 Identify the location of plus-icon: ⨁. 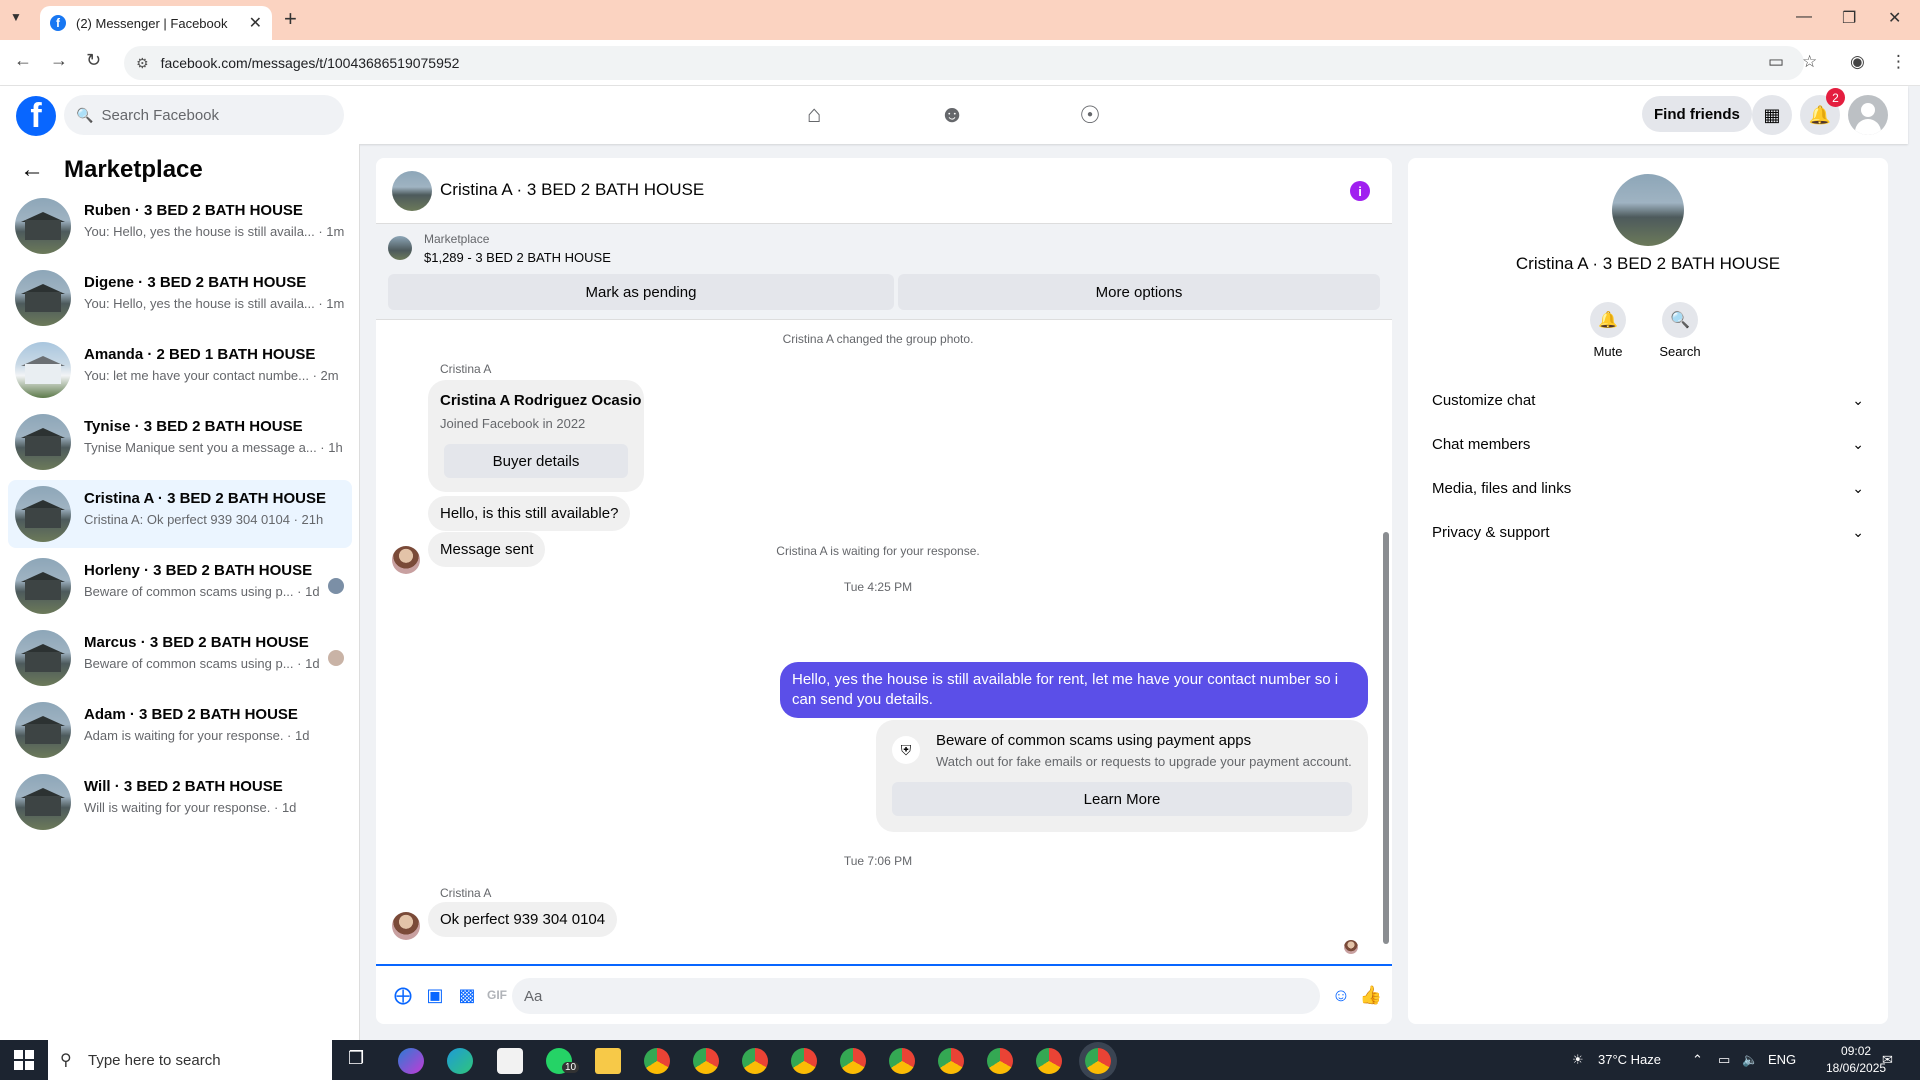
(403, 995).